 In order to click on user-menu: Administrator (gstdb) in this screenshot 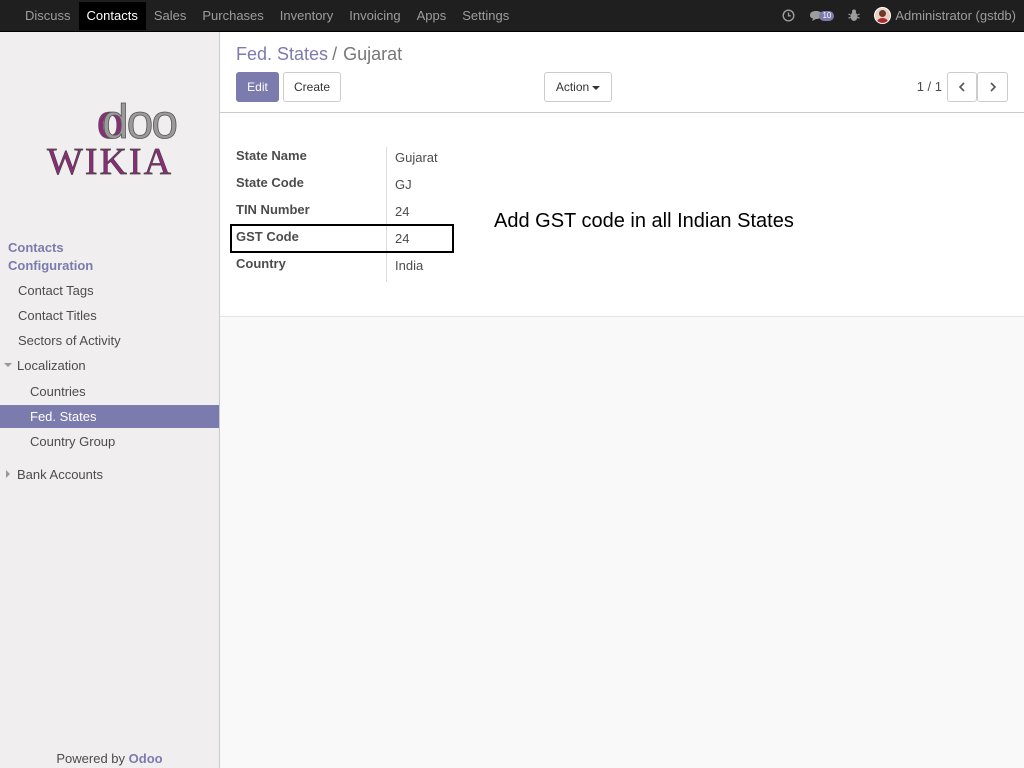, I will do `click(945, 15)`.